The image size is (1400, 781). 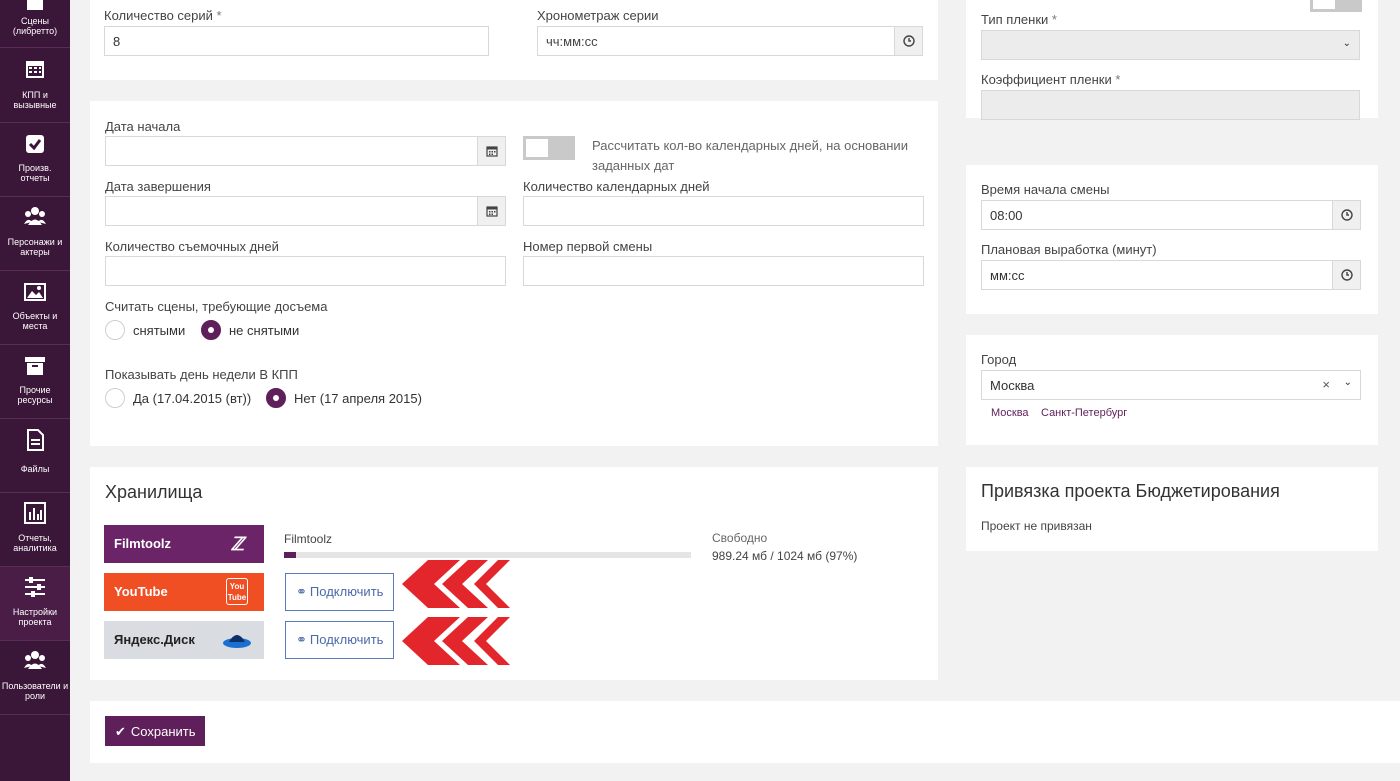 What do you see at coordinates (35, 469) in the screenshot?
I see `sidebar-item-label: Файлы` at bounding box center [35, 469].